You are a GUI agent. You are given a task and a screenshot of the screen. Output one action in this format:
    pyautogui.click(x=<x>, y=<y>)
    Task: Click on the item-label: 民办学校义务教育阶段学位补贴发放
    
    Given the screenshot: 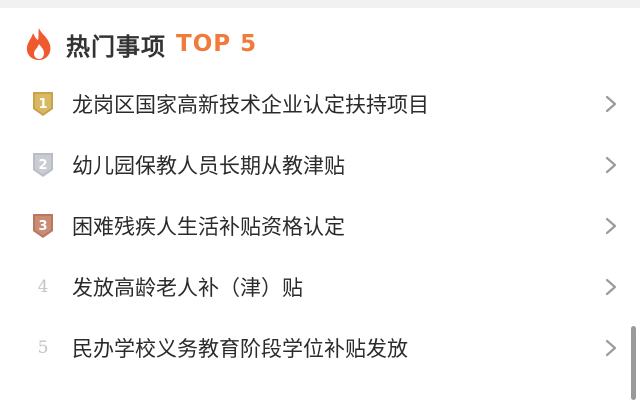 What is the action you would take?
    pyautogui.click(x=240, y=348)
    